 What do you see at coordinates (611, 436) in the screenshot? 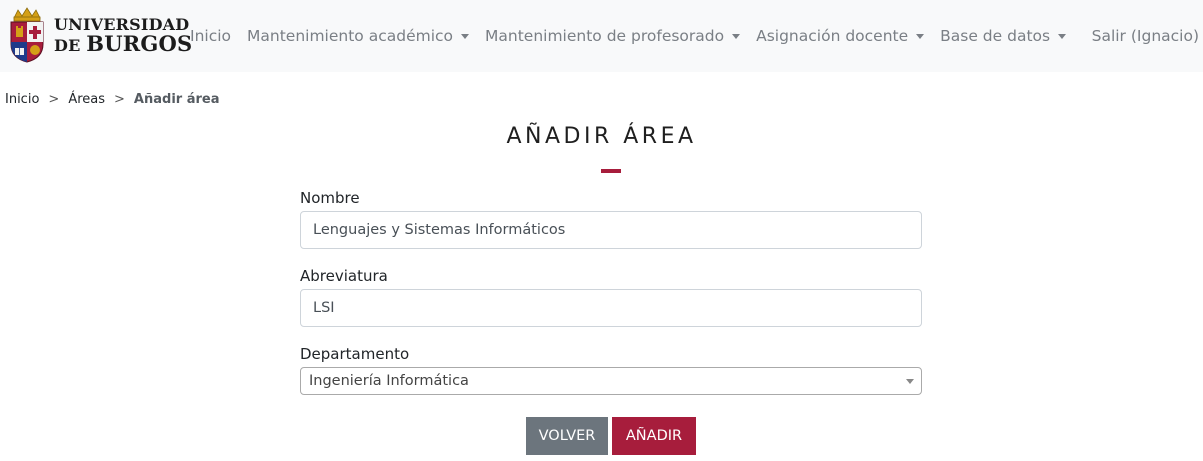
I see `form-actions: VOLVER AÑADIR` at bounding box center [611, 436].